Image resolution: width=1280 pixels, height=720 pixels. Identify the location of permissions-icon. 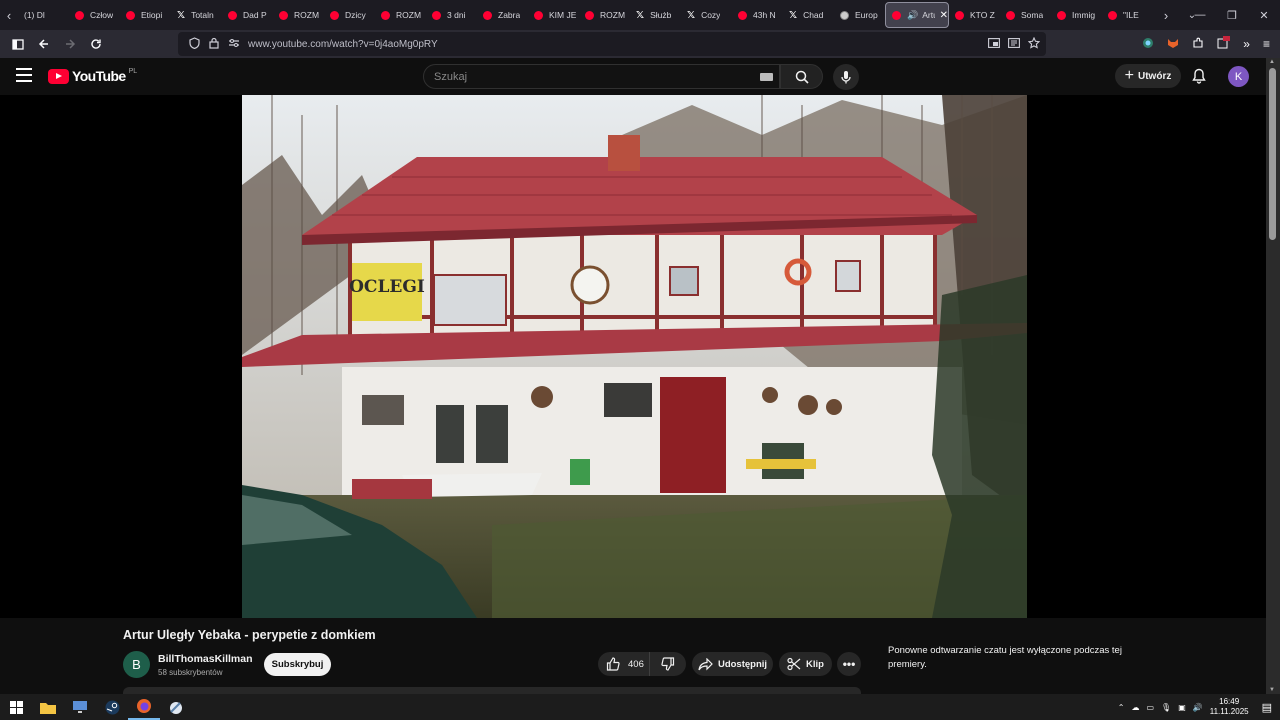
(234, 44).